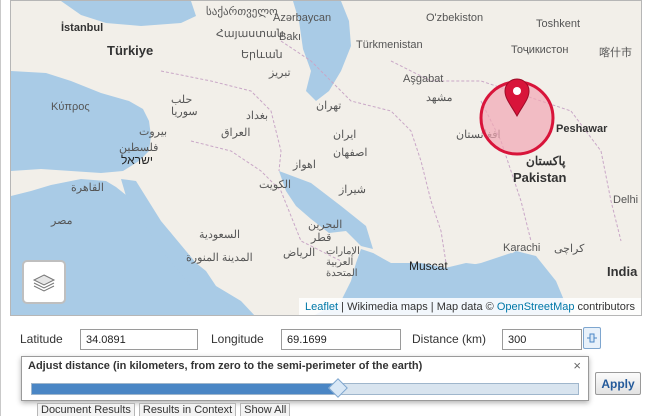  What do you see at coordinates (577, 365) in the screenshot?
I see `close-icon: ×` at bounding box center [577, 365].